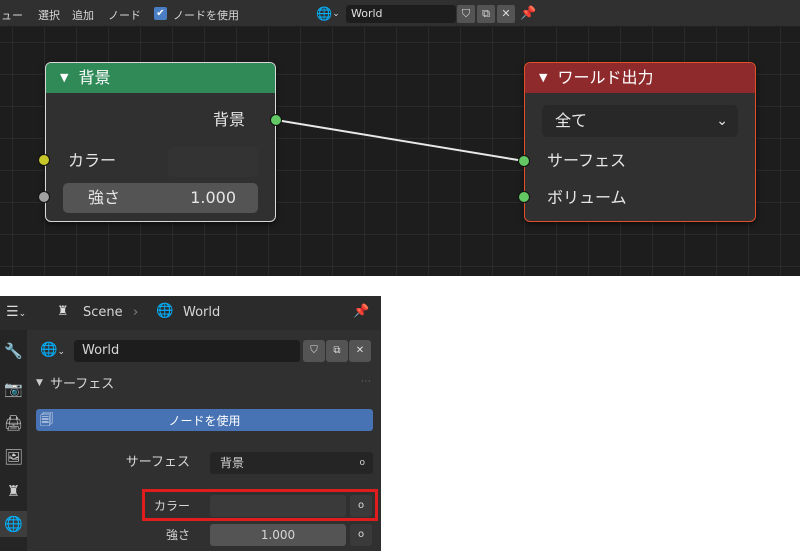 This screenshot has width=800, height=551. I want to click on world-output-node-header: ▼ ワールド出力, so click(640, 78).